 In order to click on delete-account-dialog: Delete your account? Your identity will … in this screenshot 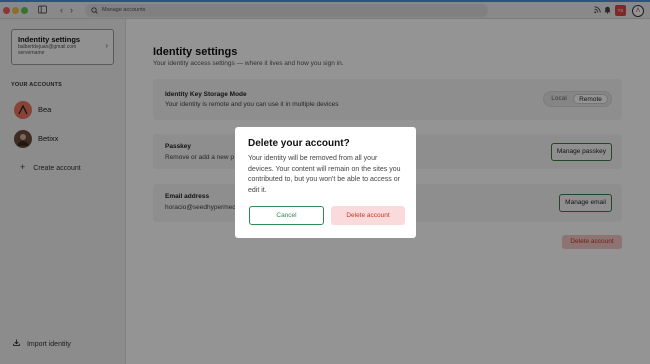, I will do `click(325, 182)`.